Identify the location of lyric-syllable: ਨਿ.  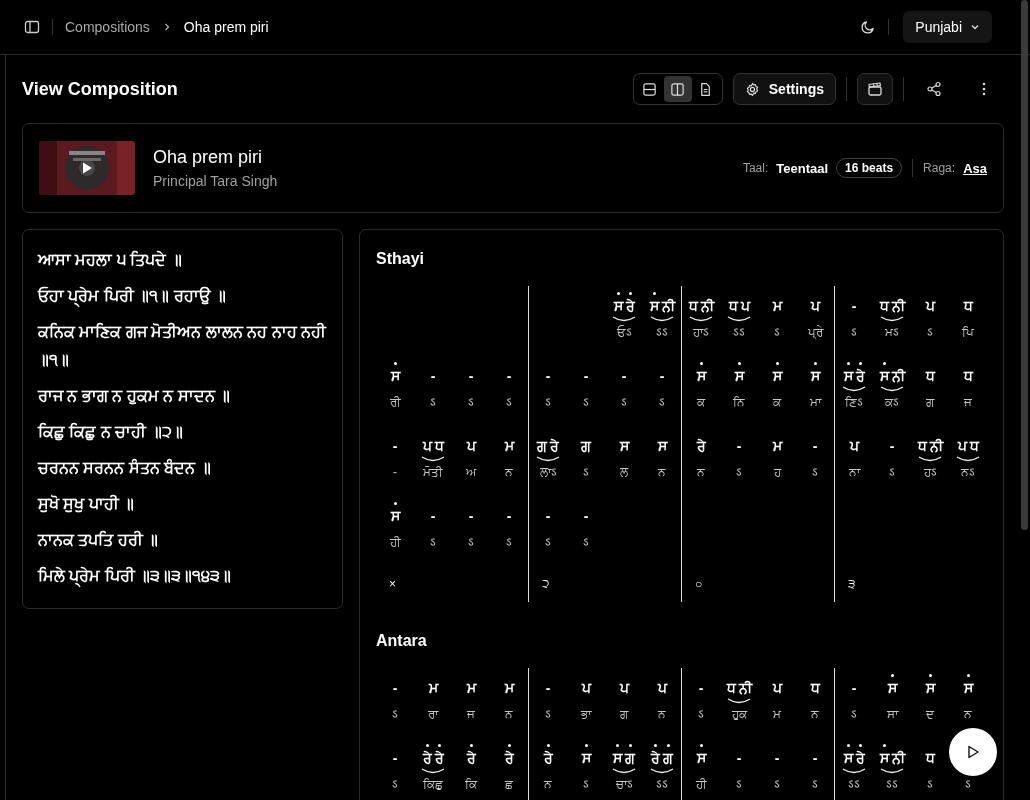
(739, 402).